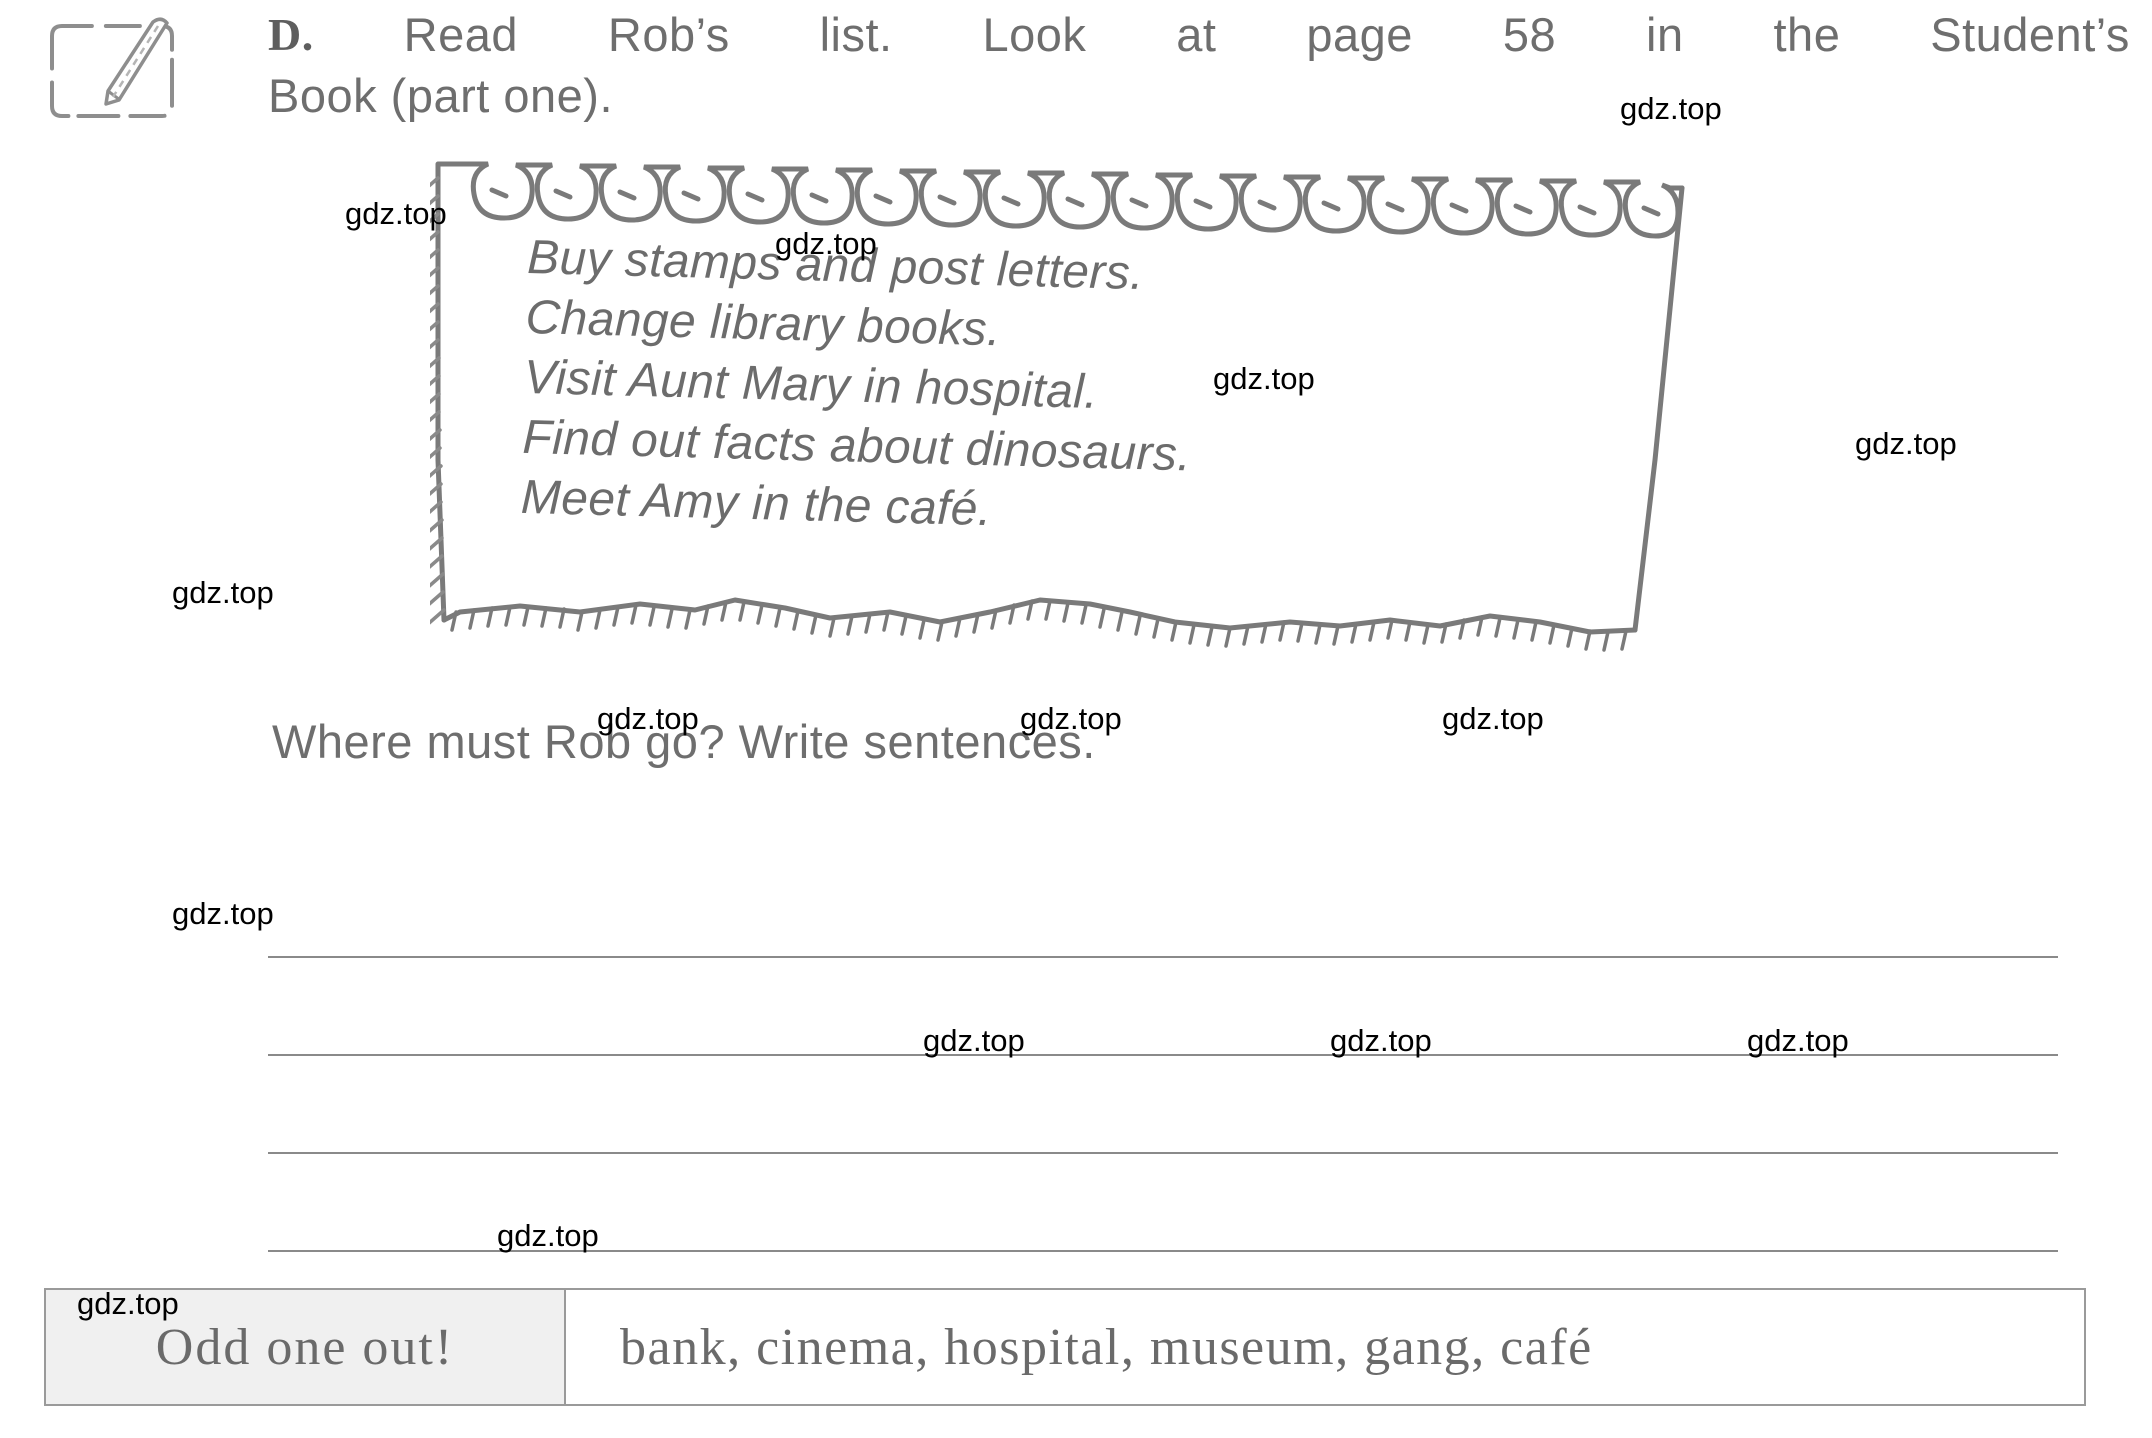 Image resolution: width=2152 pixels, height=1438 pixels. Describe the element at coordinates (460, 34) in the screenshot. I see `instruction-word: Read` at that location.